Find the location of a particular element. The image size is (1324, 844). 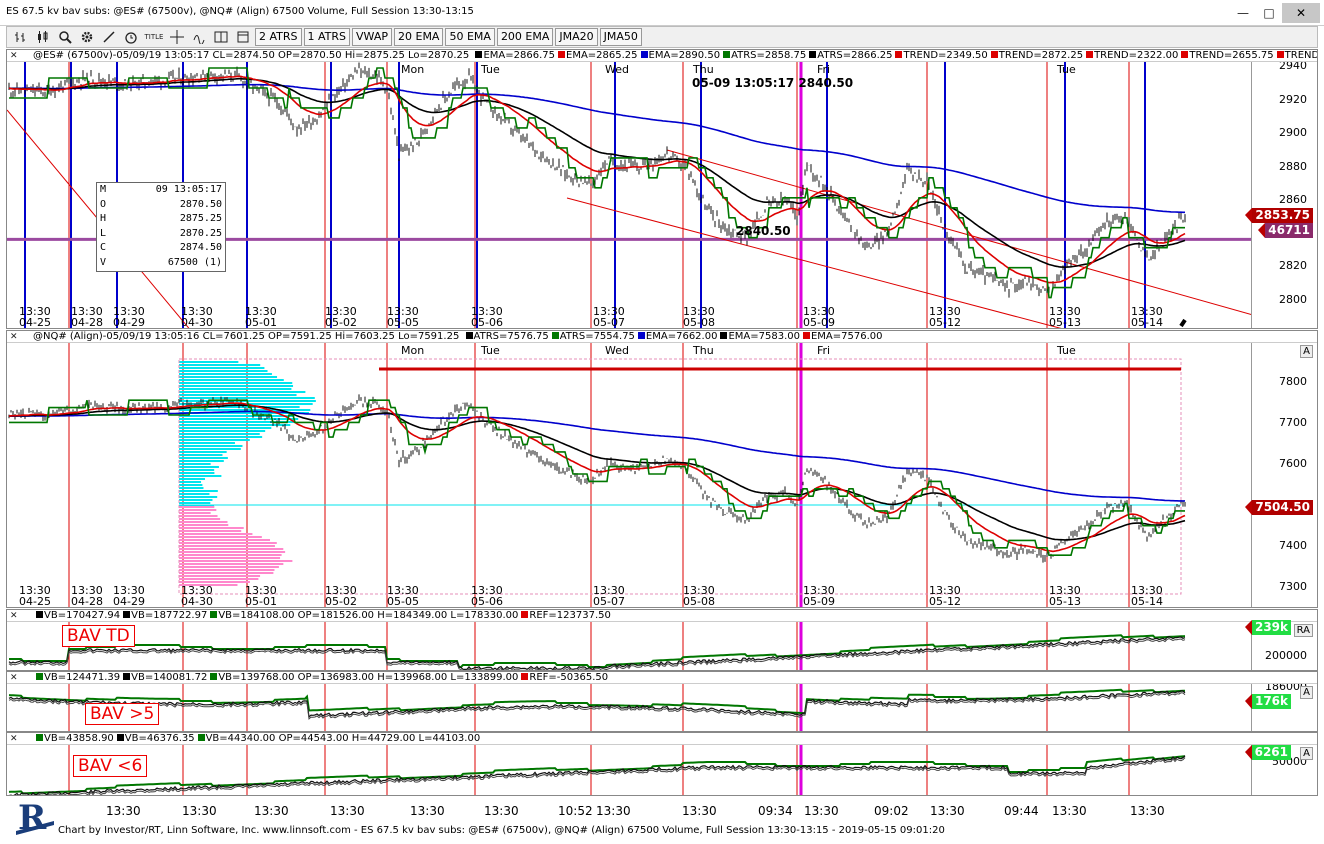

title-icon: TITLE is located at coordinates (154, 37).